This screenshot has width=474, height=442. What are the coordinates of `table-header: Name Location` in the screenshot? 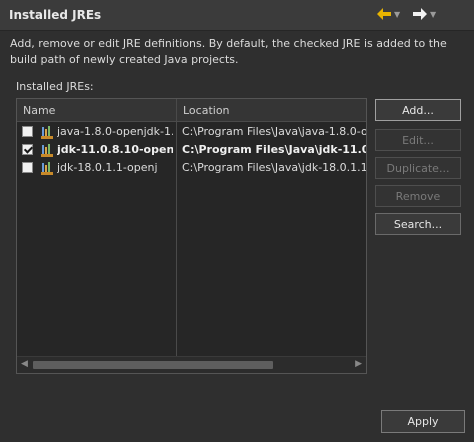 It's located at (191, 110).